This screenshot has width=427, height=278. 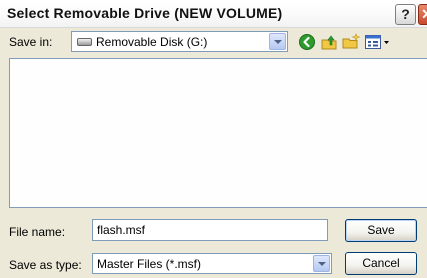 I want to click on close-button: ✕, so click(x=422, y=14).